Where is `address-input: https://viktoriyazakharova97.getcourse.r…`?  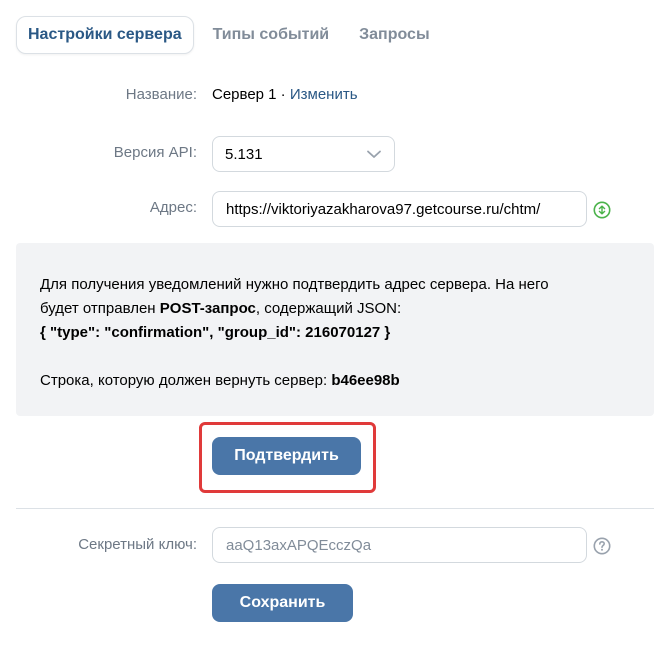 address-input: https://viktoriyazakharova97.getcourse.r… is located at coordinates (399, 209).